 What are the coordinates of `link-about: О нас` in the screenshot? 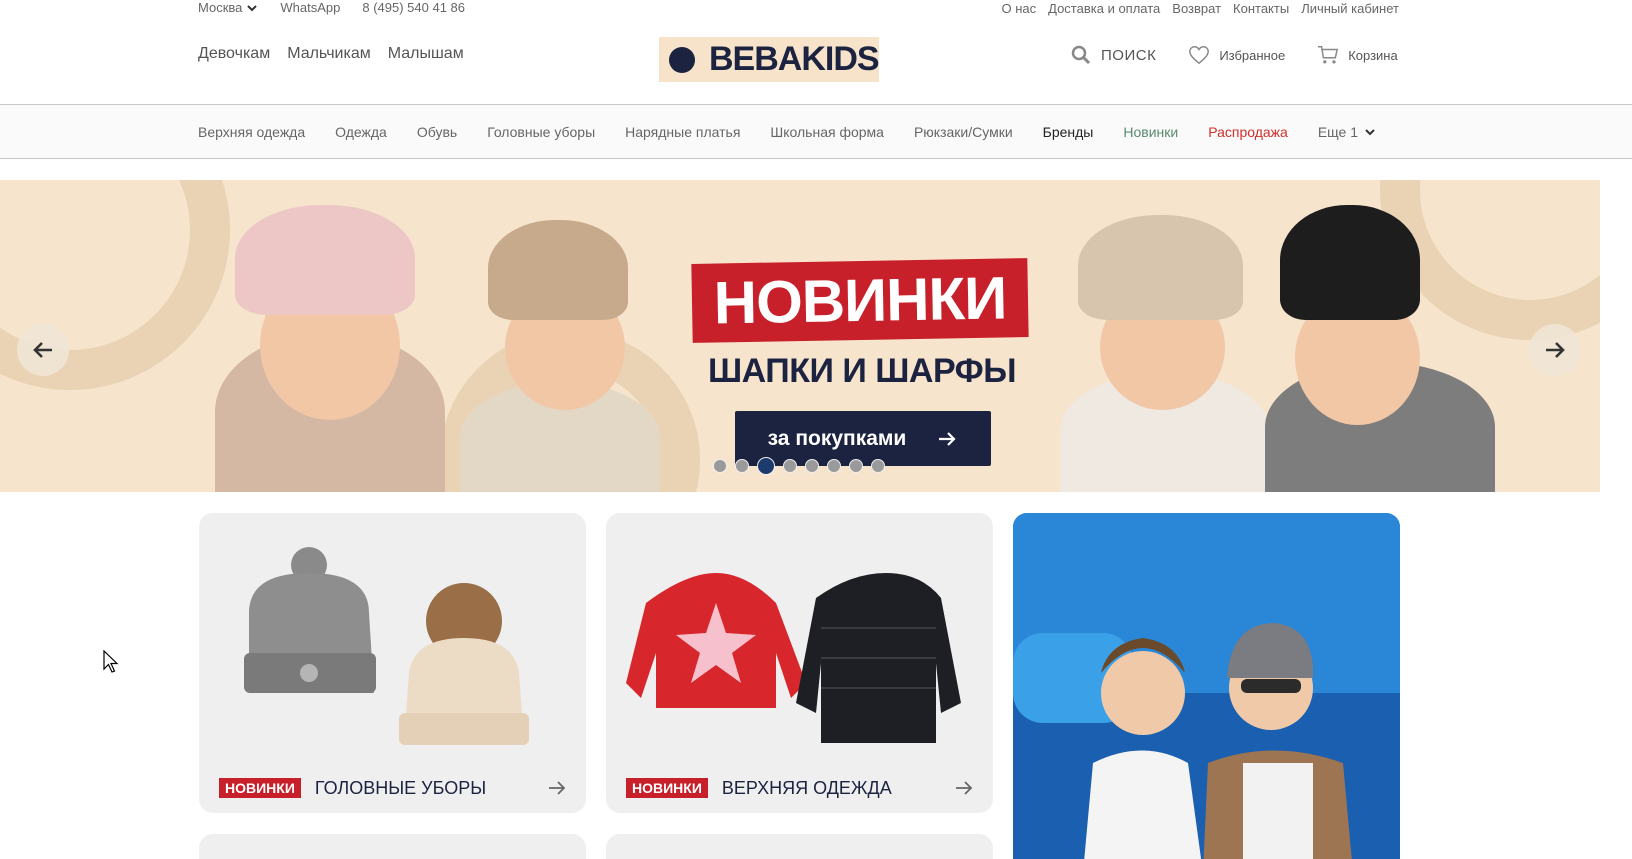 It's located at (1018, 8).